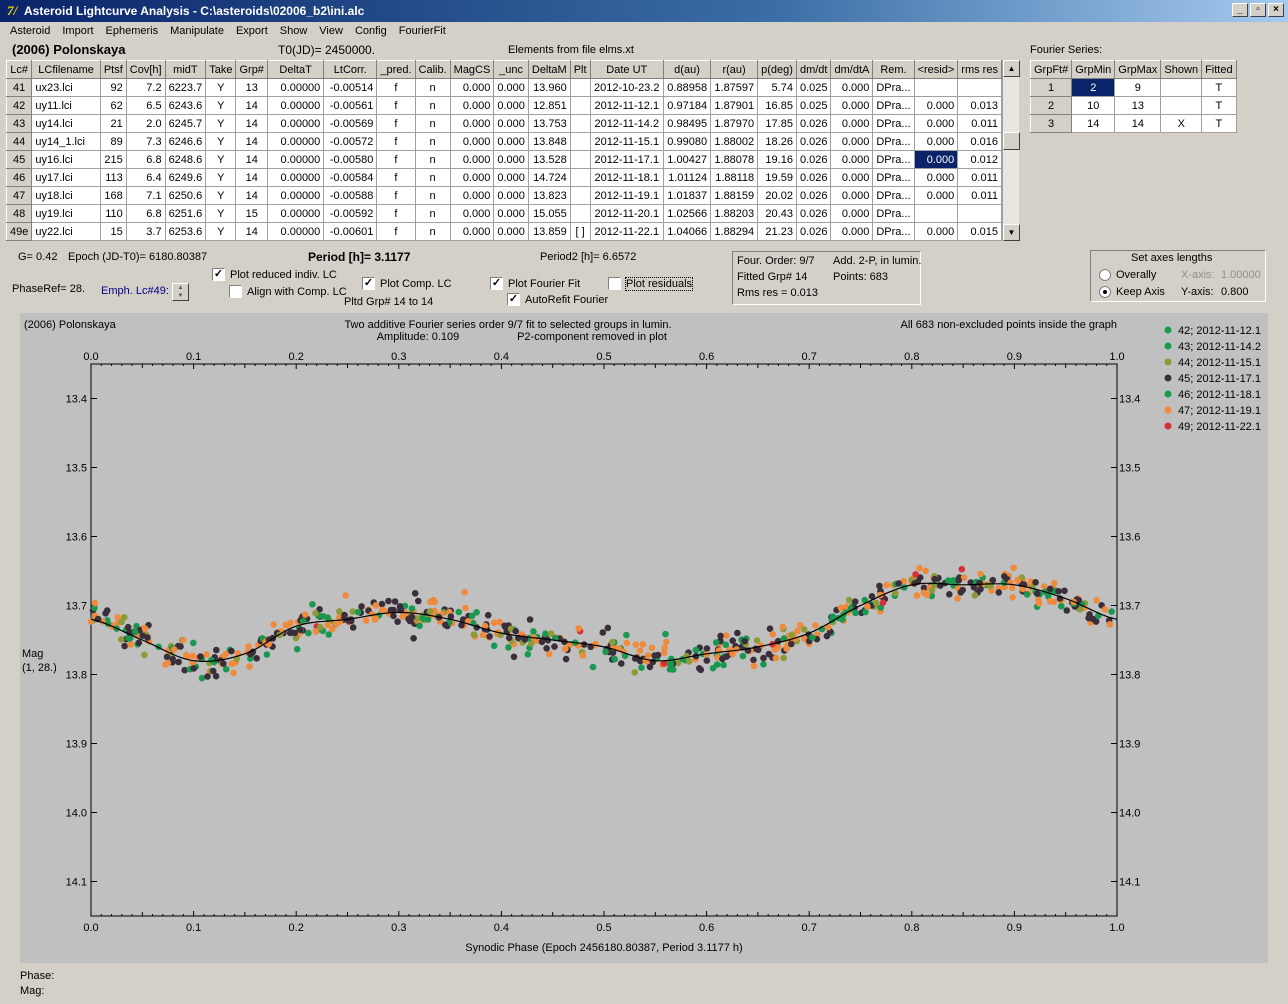  I want to click on table-cell: 0.88958, so click(687, 87).